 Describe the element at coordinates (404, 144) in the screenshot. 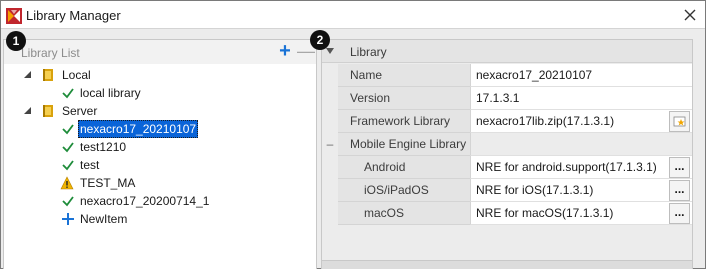

I see `property-group-label: Mobile Engine Library` at that location.